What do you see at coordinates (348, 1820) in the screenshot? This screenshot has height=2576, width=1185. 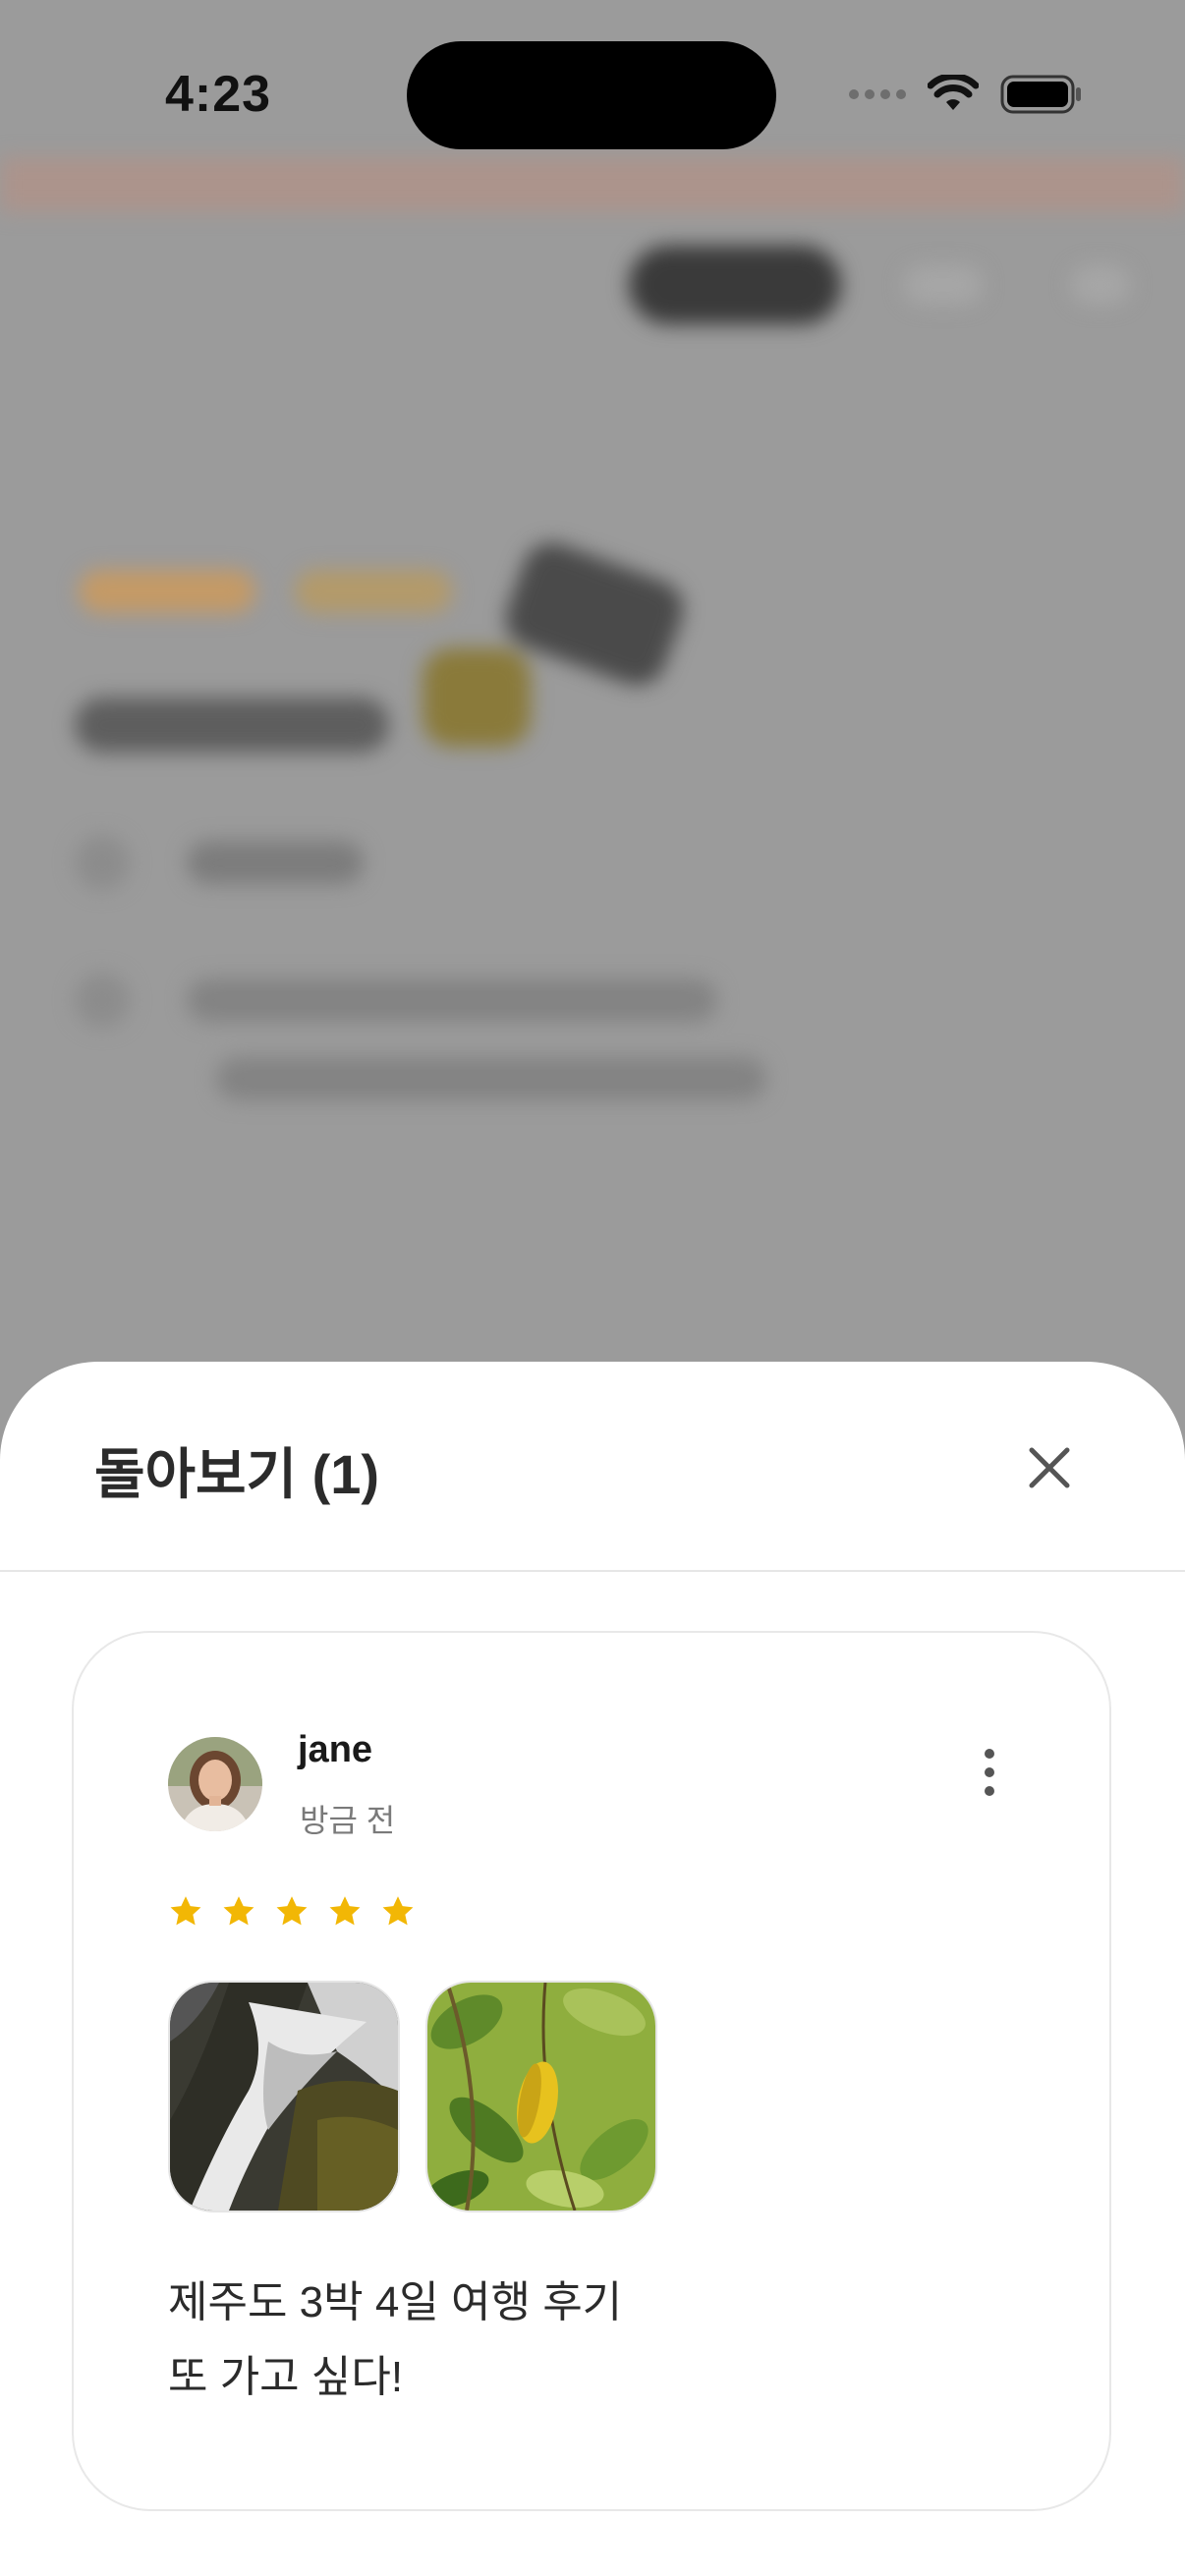 I see `post-time: 방금 전` at bounding box center [348, 1820].